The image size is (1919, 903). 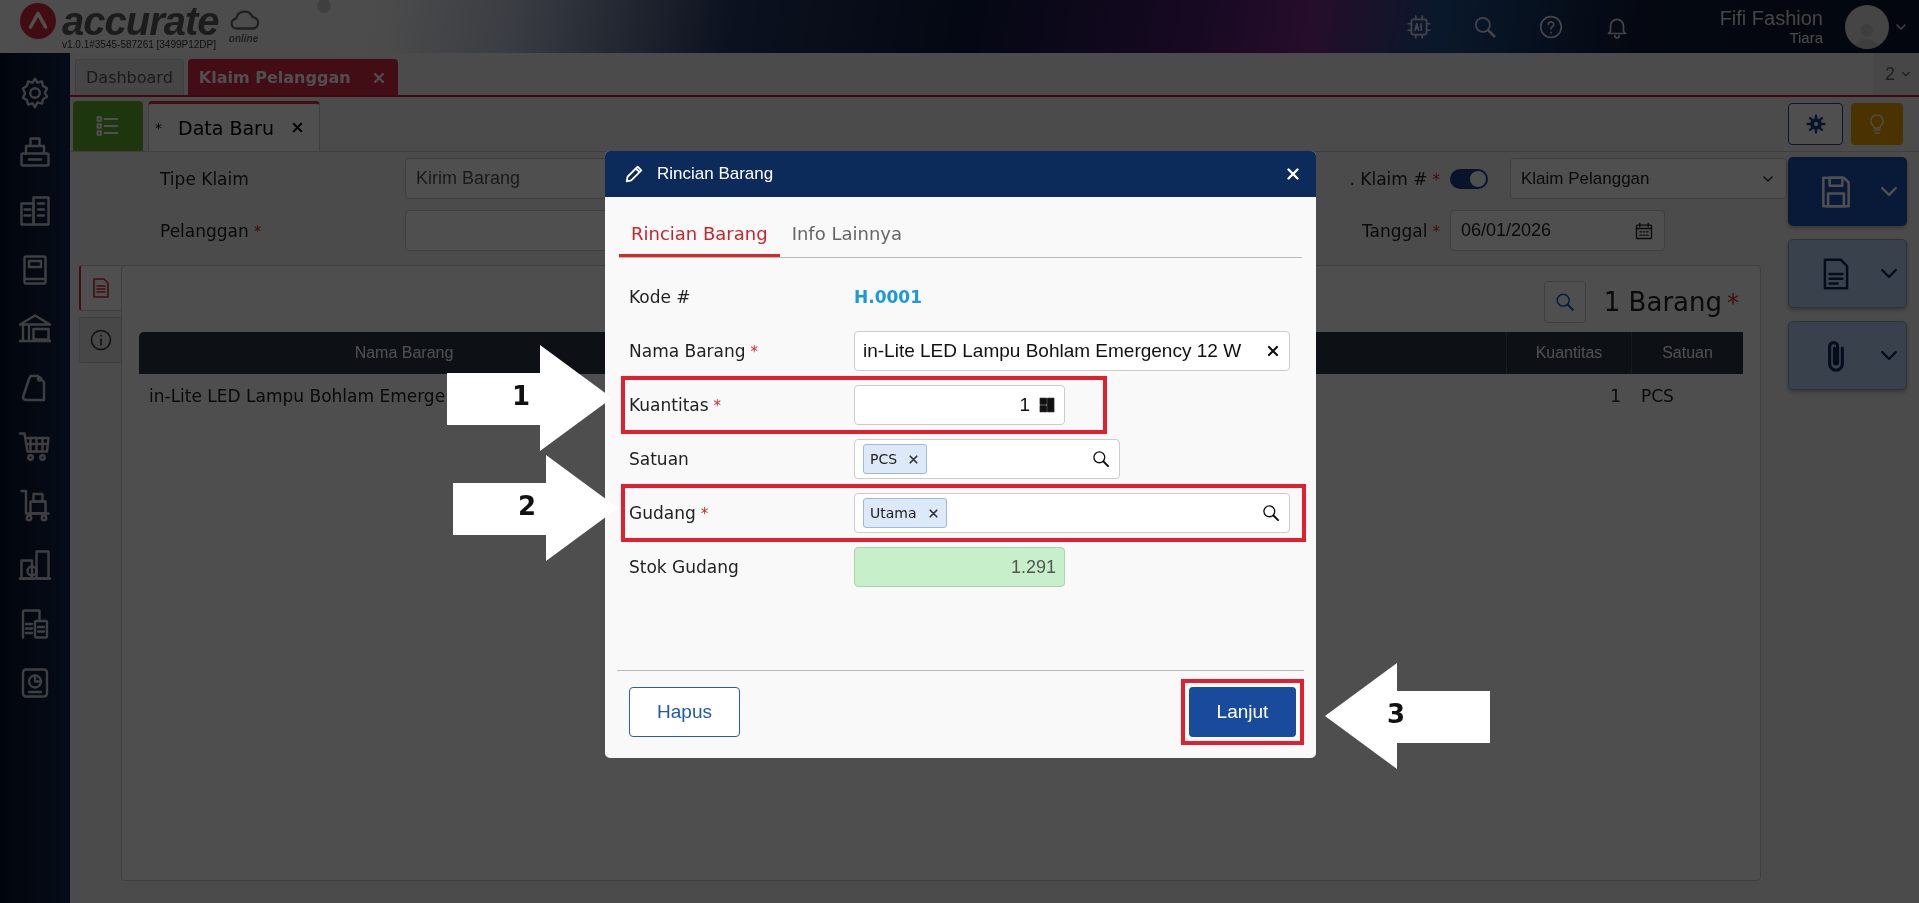 I want to click on step-number: 3, so click(x=1396, y=714).